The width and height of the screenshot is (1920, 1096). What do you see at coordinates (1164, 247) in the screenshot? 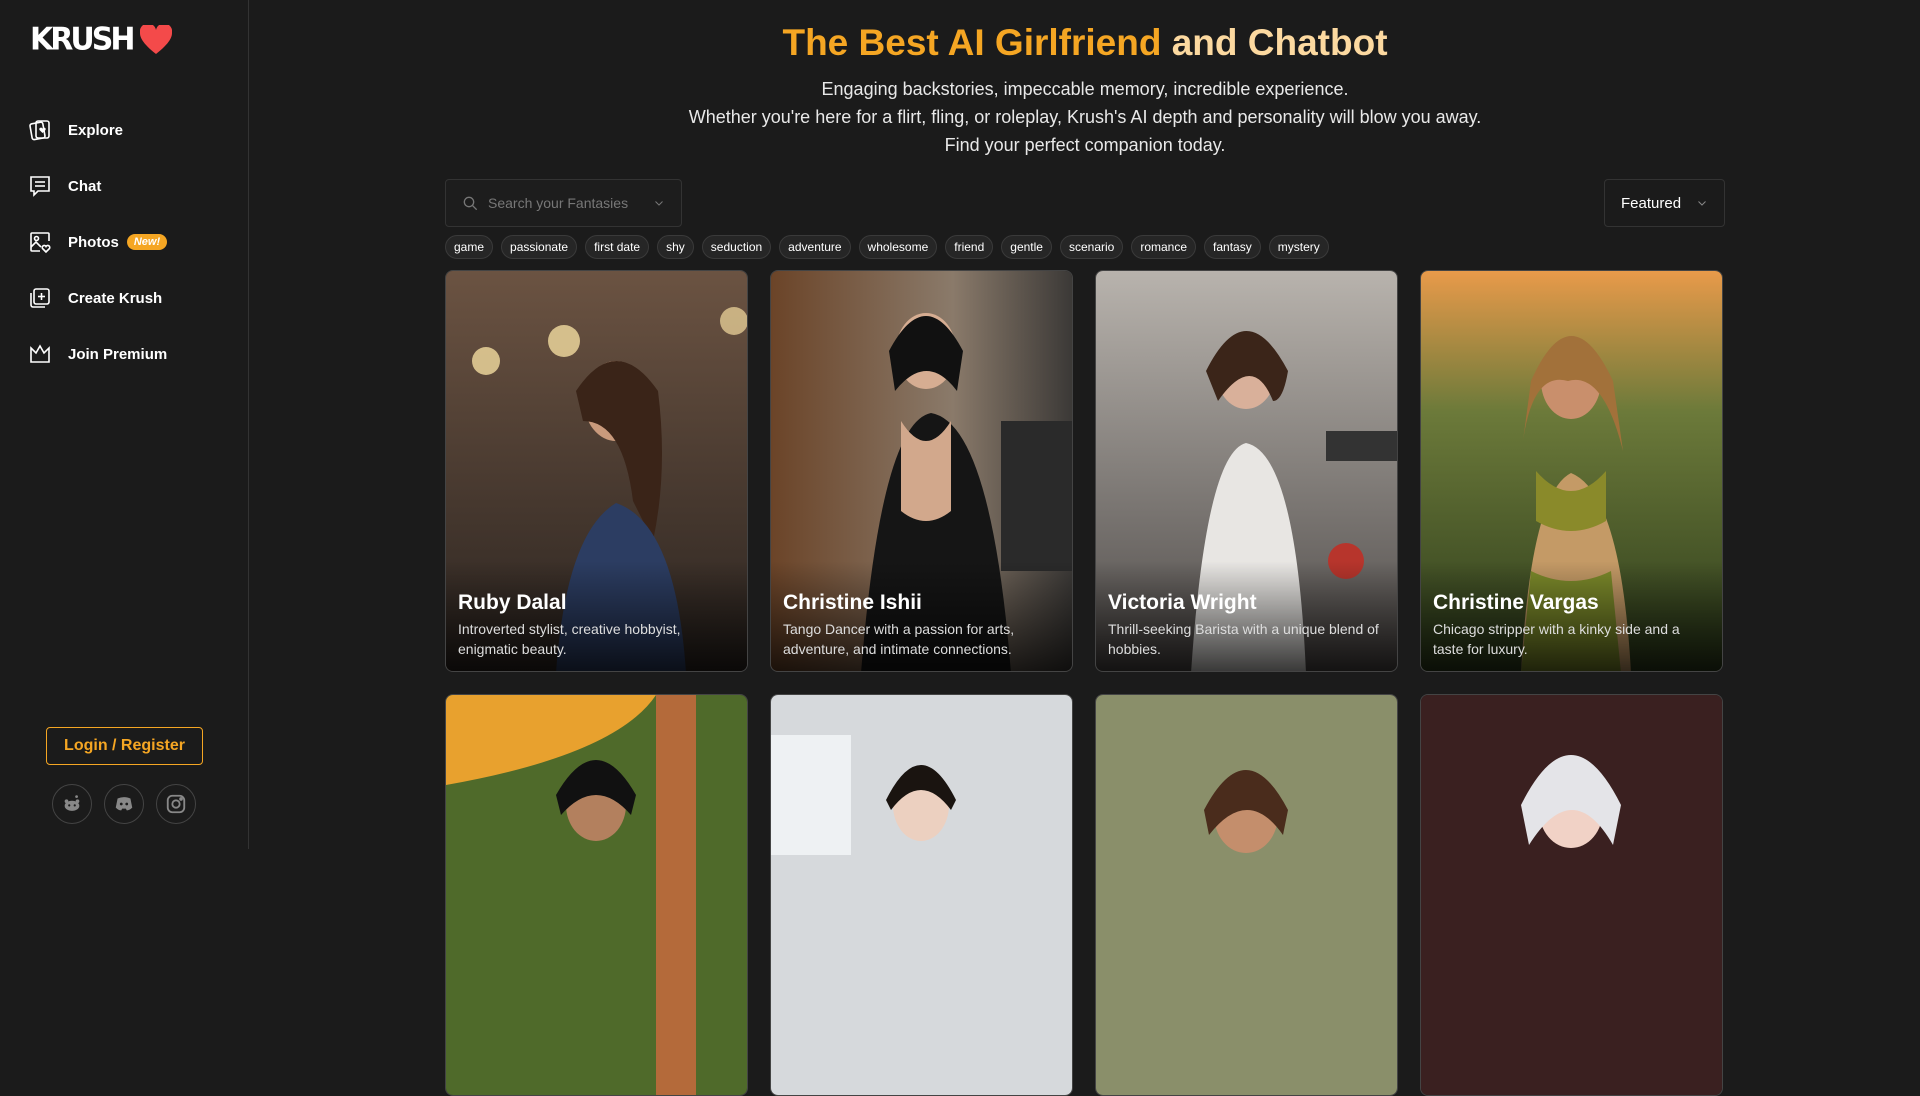
I see `tag-chip: romance` at bounding box center [1164, 247].